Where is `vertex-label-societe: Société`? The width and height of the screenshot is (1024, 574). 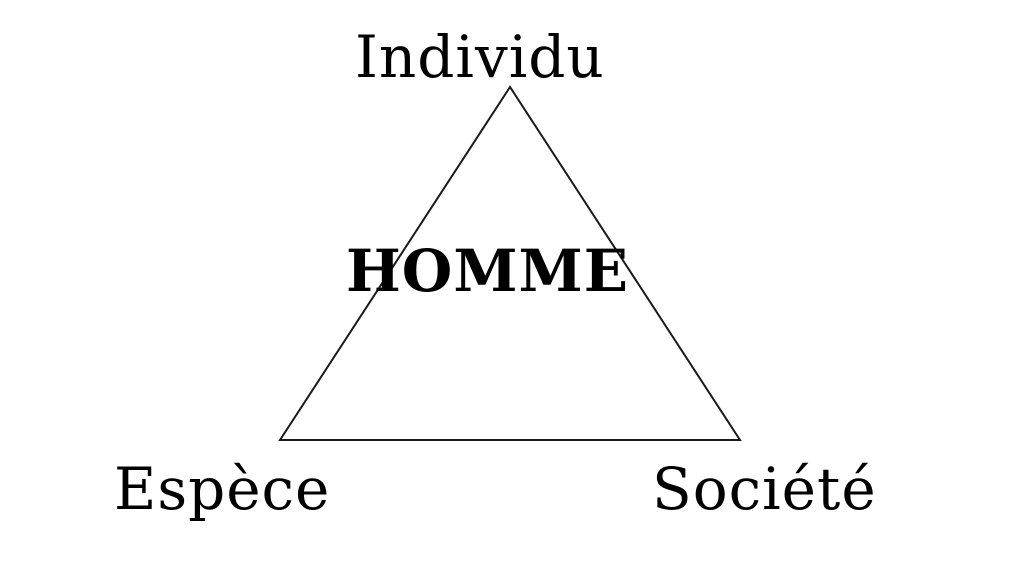 vertex-label-societe: Société is located at coordinates (764, 489).